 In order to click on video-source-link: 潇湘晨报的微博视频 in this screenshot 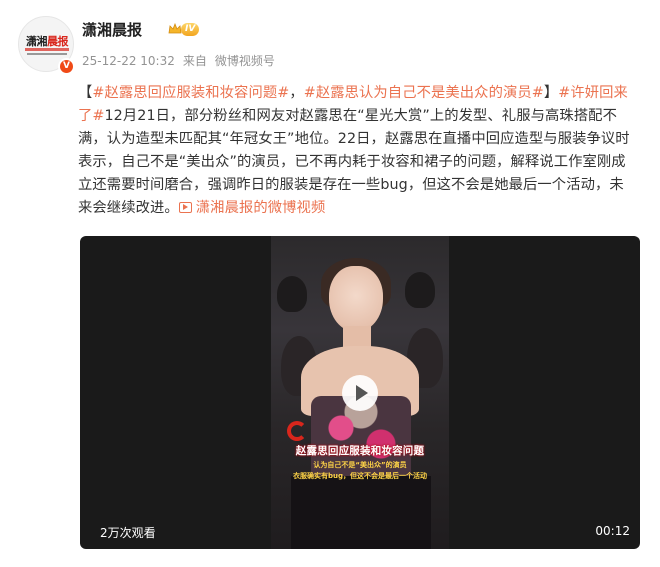, I will do `click(252, 208)`.